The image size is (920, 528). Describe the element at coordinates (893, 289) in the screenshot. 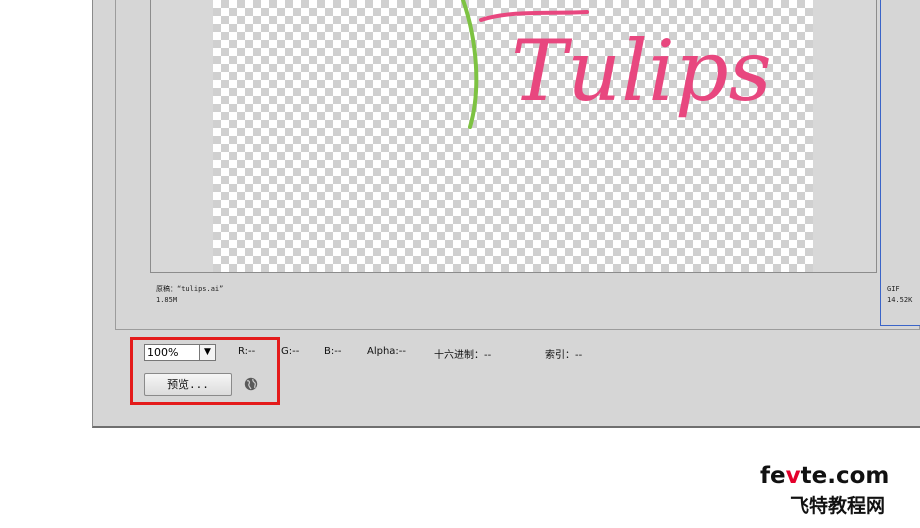

I see `gif-format: GIF` at that location.